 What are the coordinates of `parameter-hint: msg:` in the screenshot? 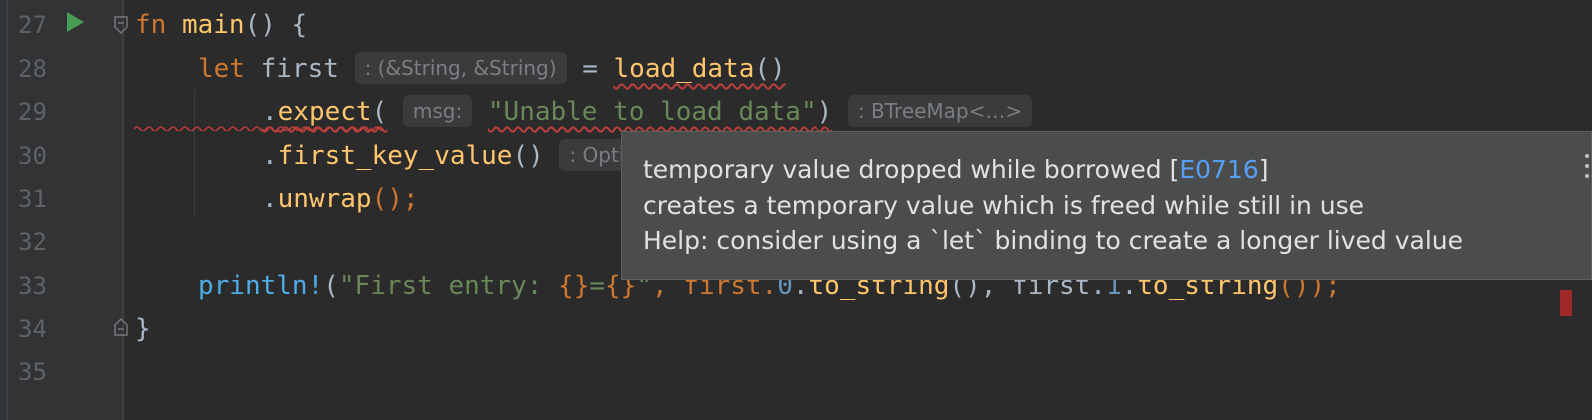 It's located at (437, 110).